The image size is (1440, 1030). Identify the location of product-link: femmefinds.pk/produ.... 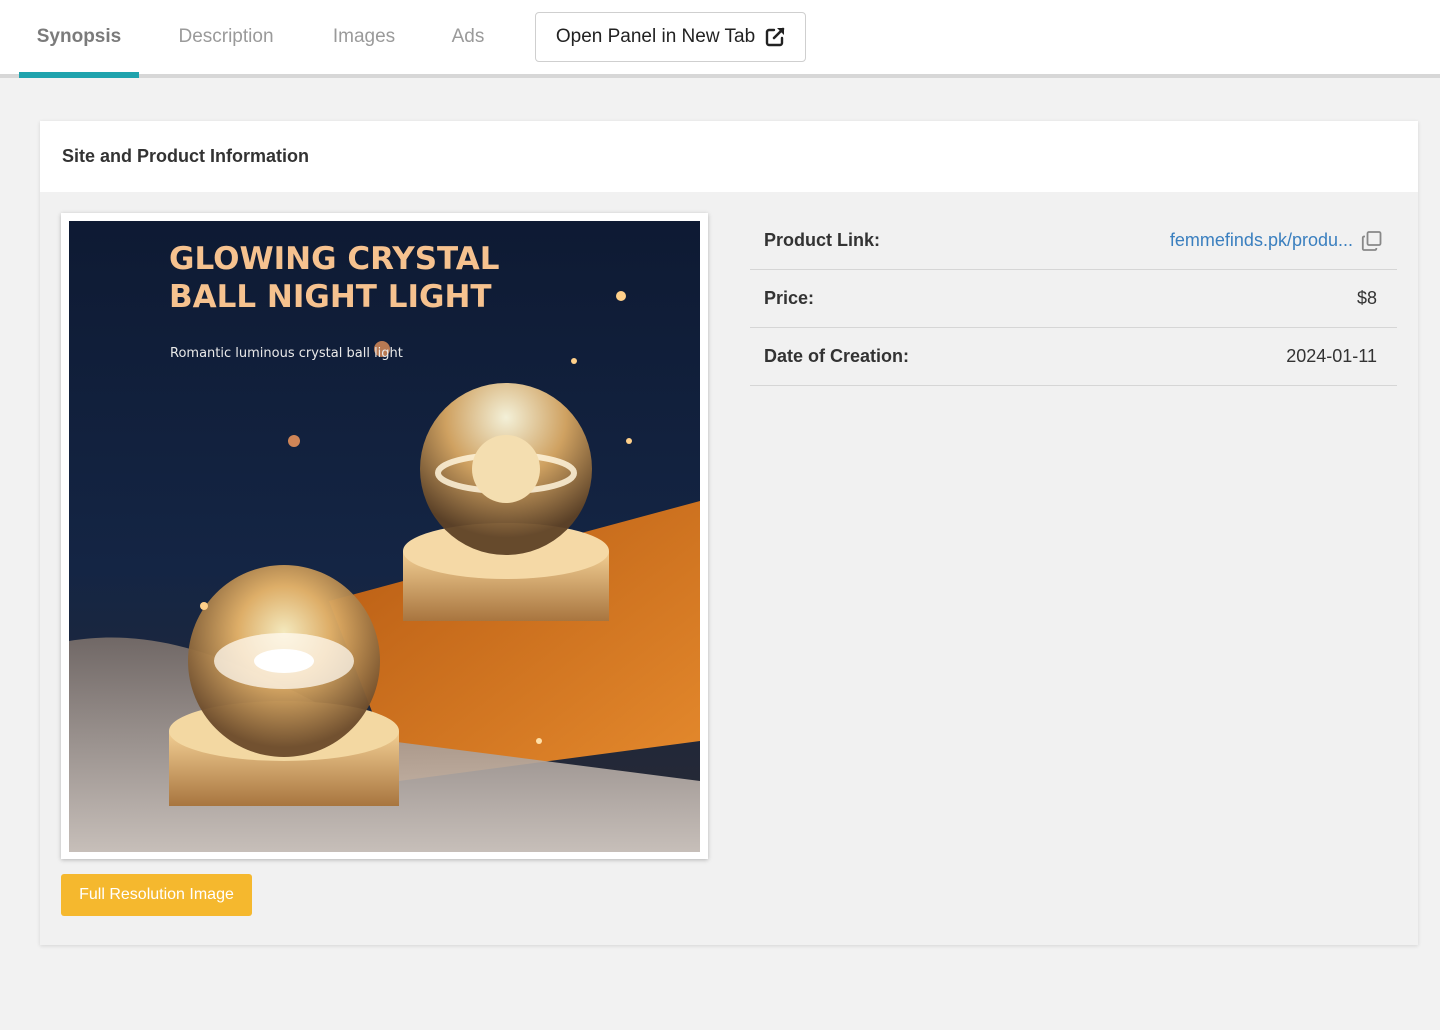
(1261, 240).